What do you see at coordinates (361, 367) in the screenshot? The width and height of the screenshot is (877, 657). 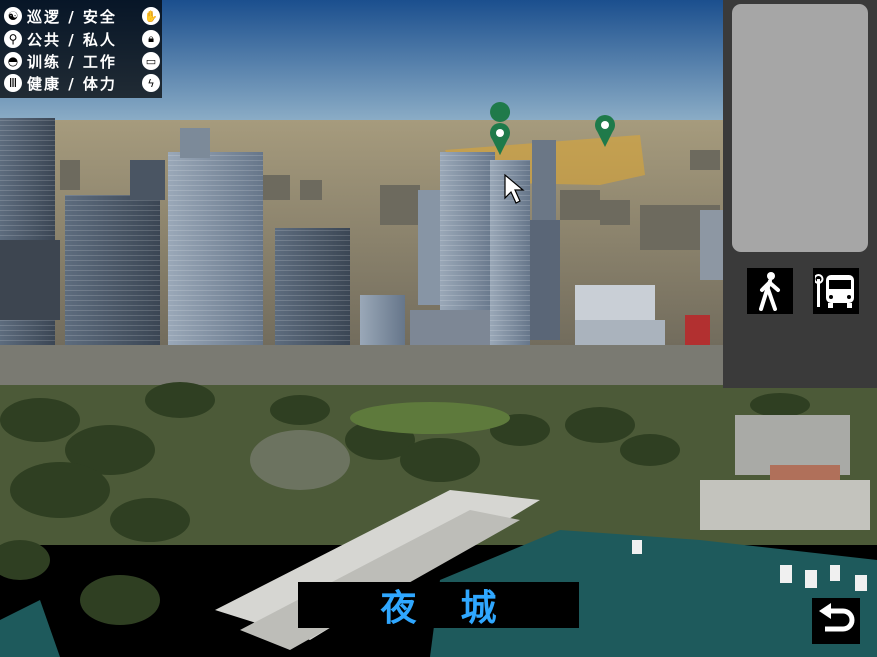 I see `road` at bounding box center [361, 367].